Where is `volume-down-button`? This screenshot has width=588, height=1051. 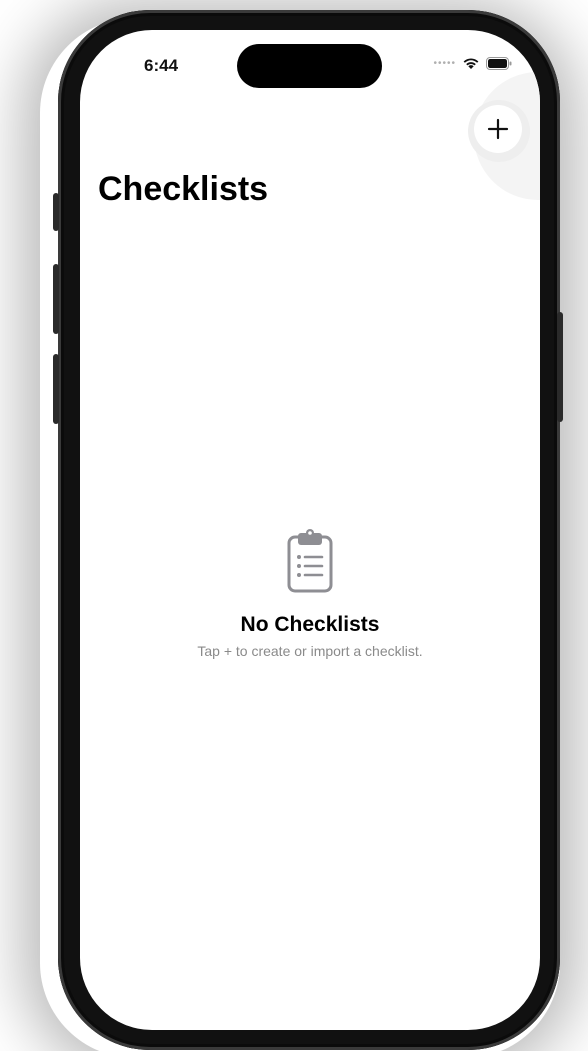
volume-down-button is located at coordinates (56, 389).